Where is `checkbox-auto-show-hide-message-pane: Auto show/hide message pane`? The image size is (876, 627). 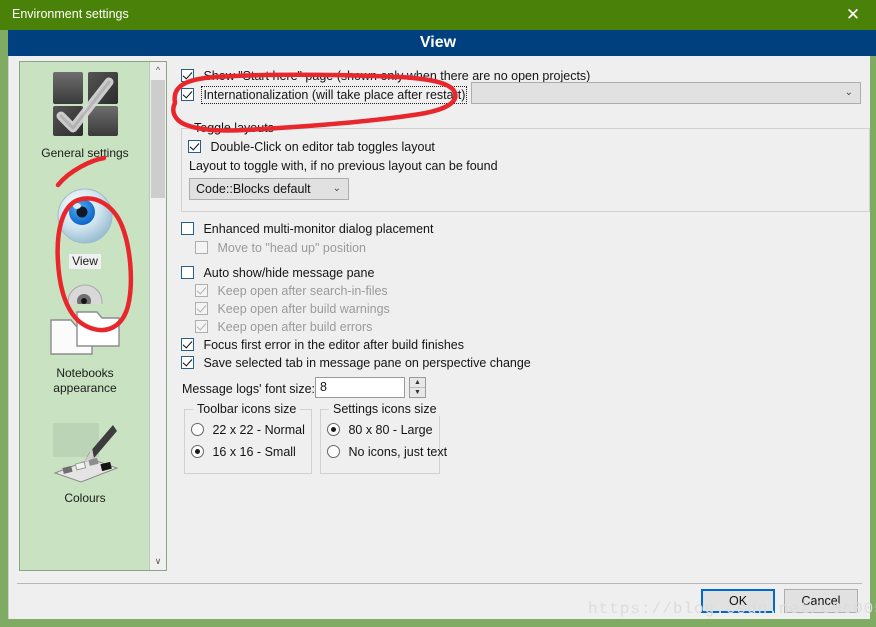 checkbox-auto-show-hide-message-pane: Auto show/hide message pane is located at coordinates (277, 273).